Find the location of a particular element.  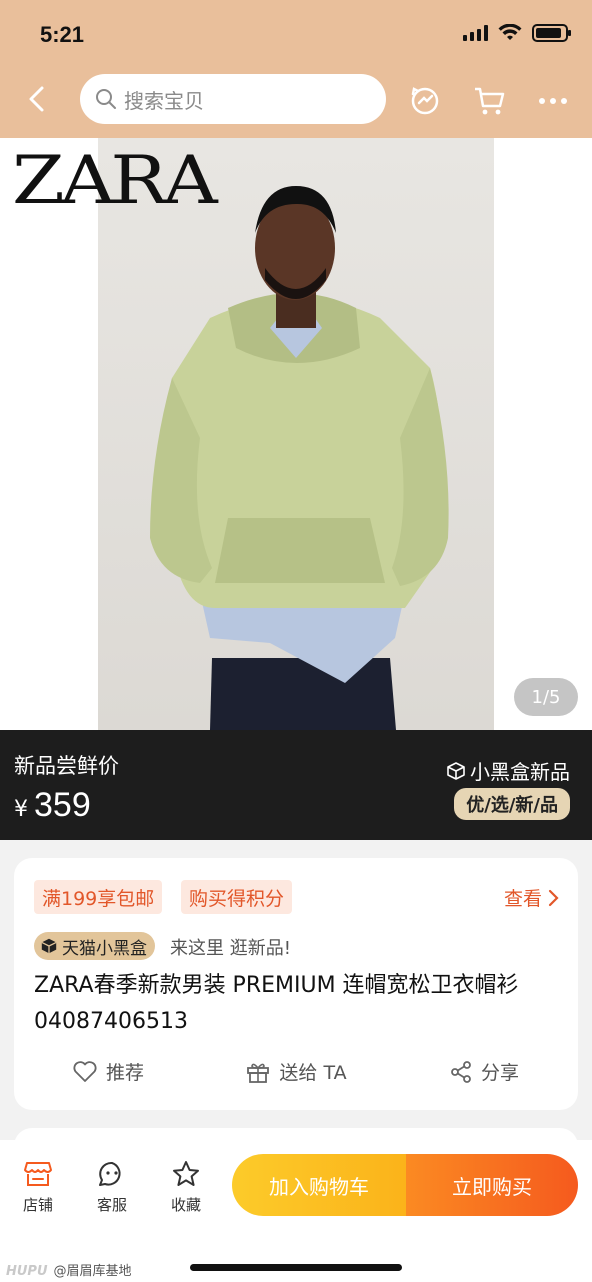

battery-icon is located at coordinates (551, 33).